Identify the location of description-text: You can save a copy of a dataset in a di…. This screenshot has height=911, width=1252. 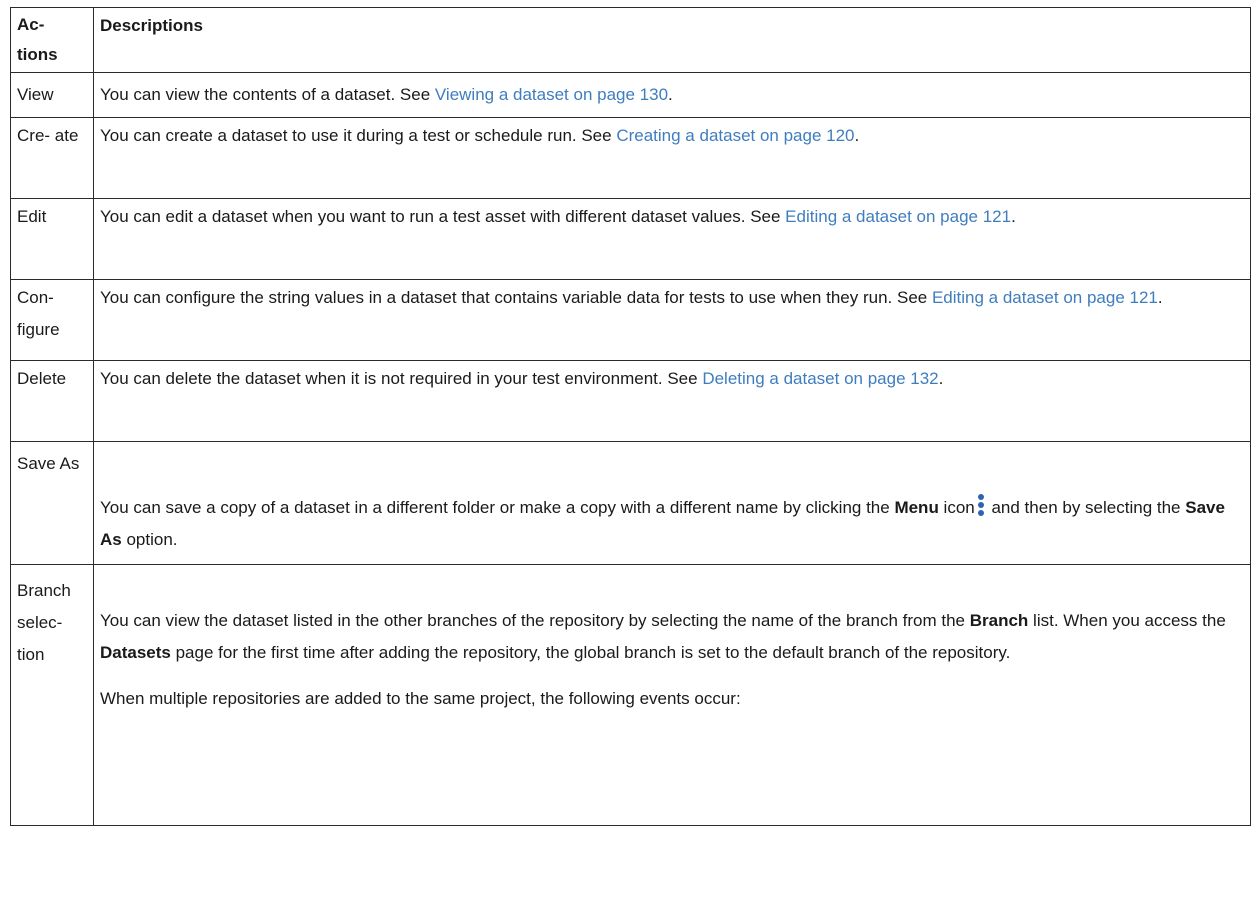
(497, 507).